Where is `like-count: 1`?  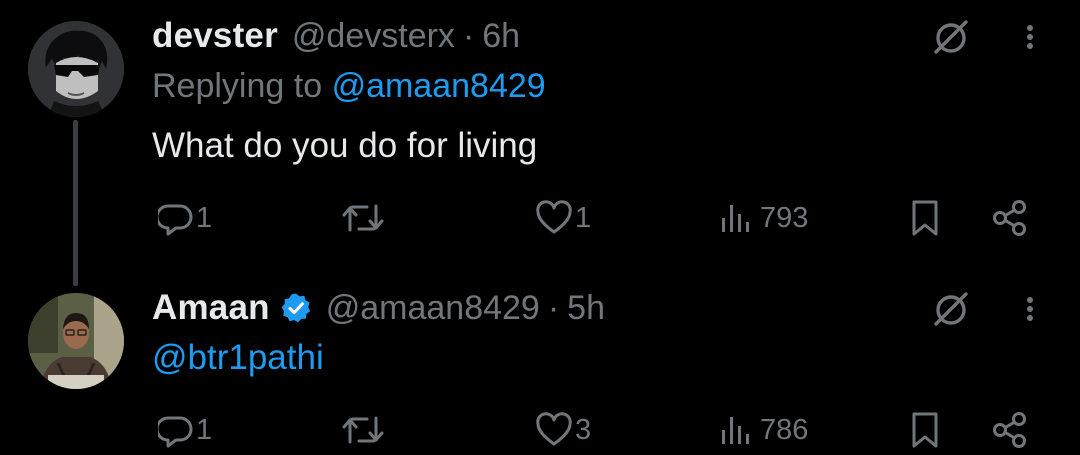 like-count: 1 is located at coordinates (583, 217).